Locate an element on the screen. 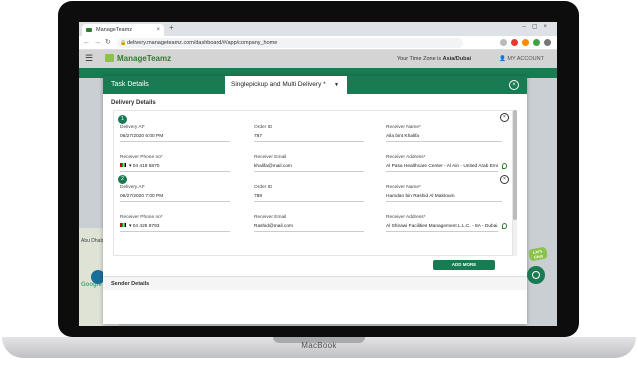  new-tab-icon: + is located at coordinates (171, 27).